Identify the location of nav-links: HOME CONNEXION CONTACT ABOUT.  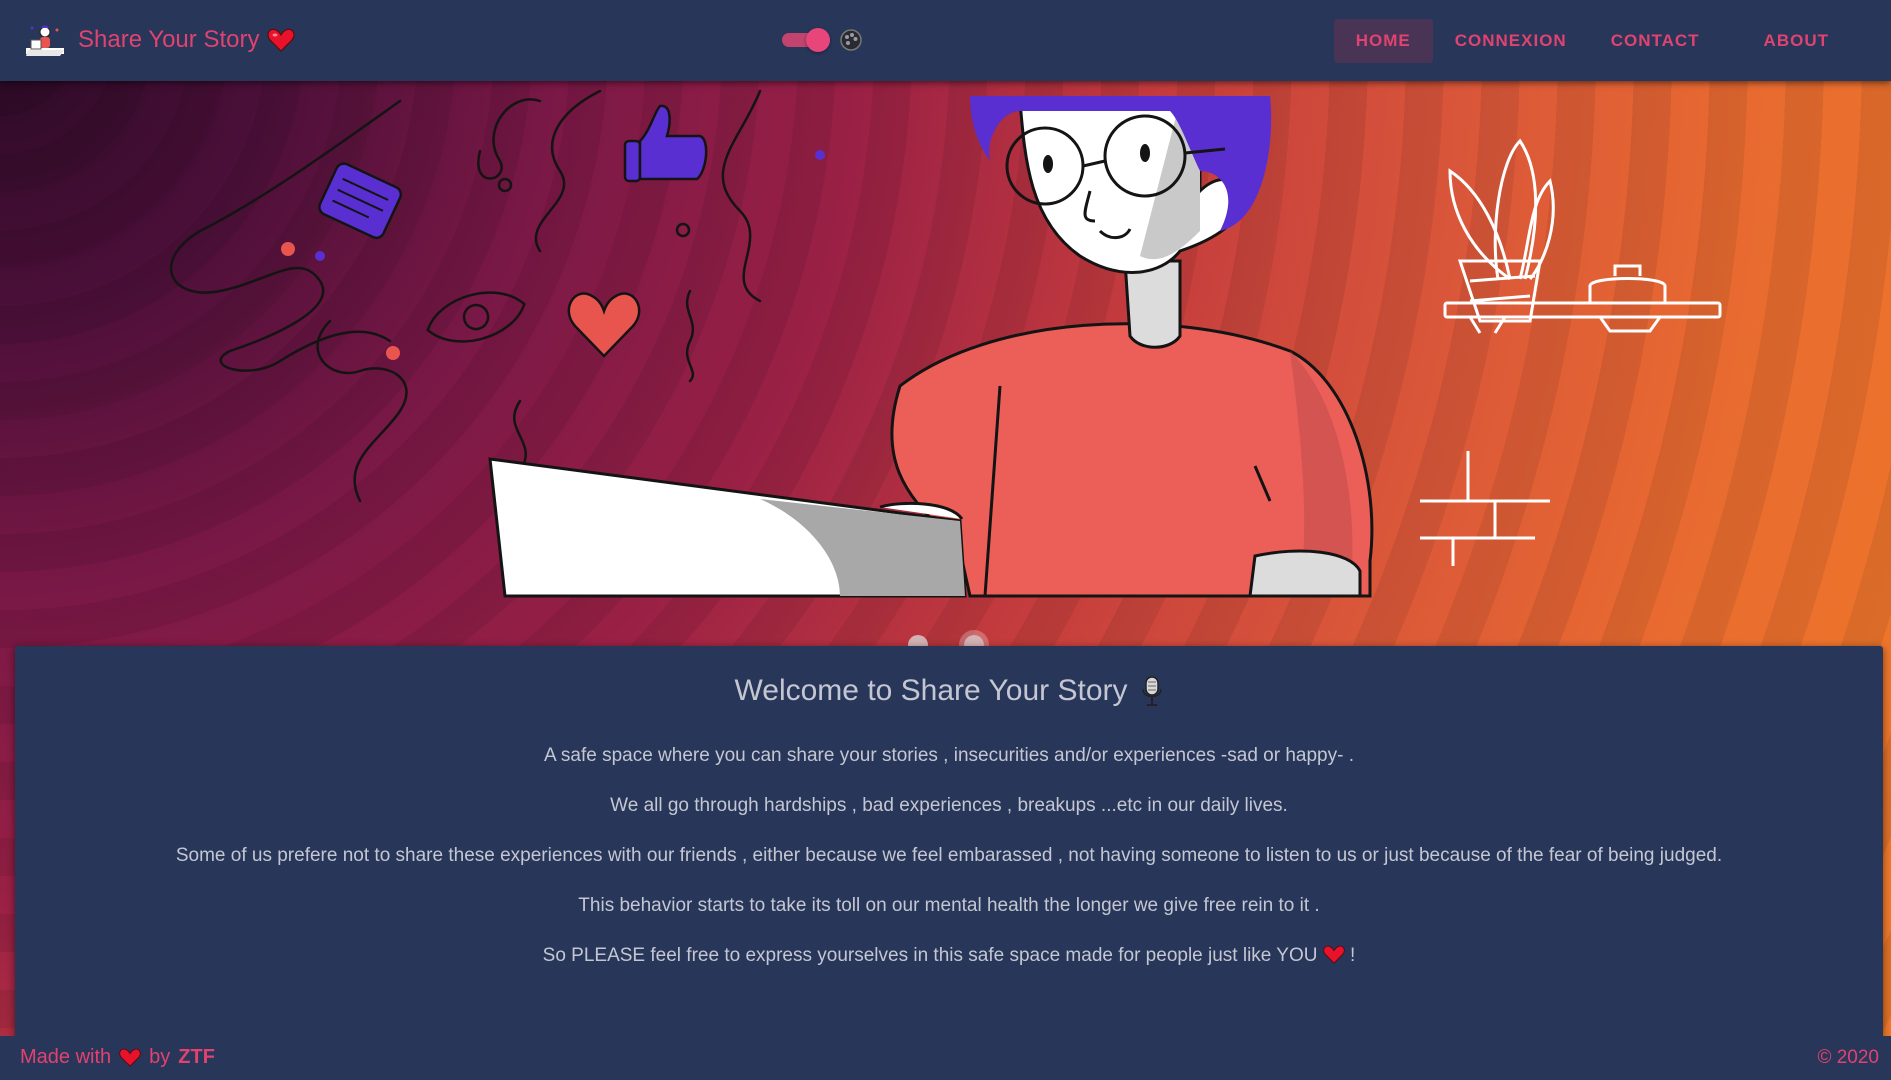
(1612, 41).